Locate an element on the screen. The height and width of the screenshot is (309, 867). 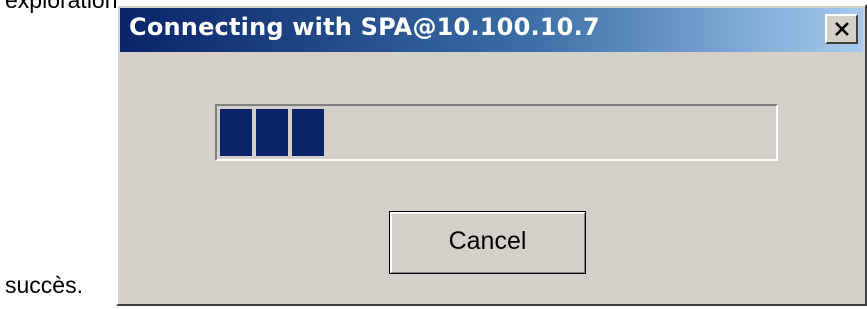
close-x-icon is located at coordinates (842, 29).